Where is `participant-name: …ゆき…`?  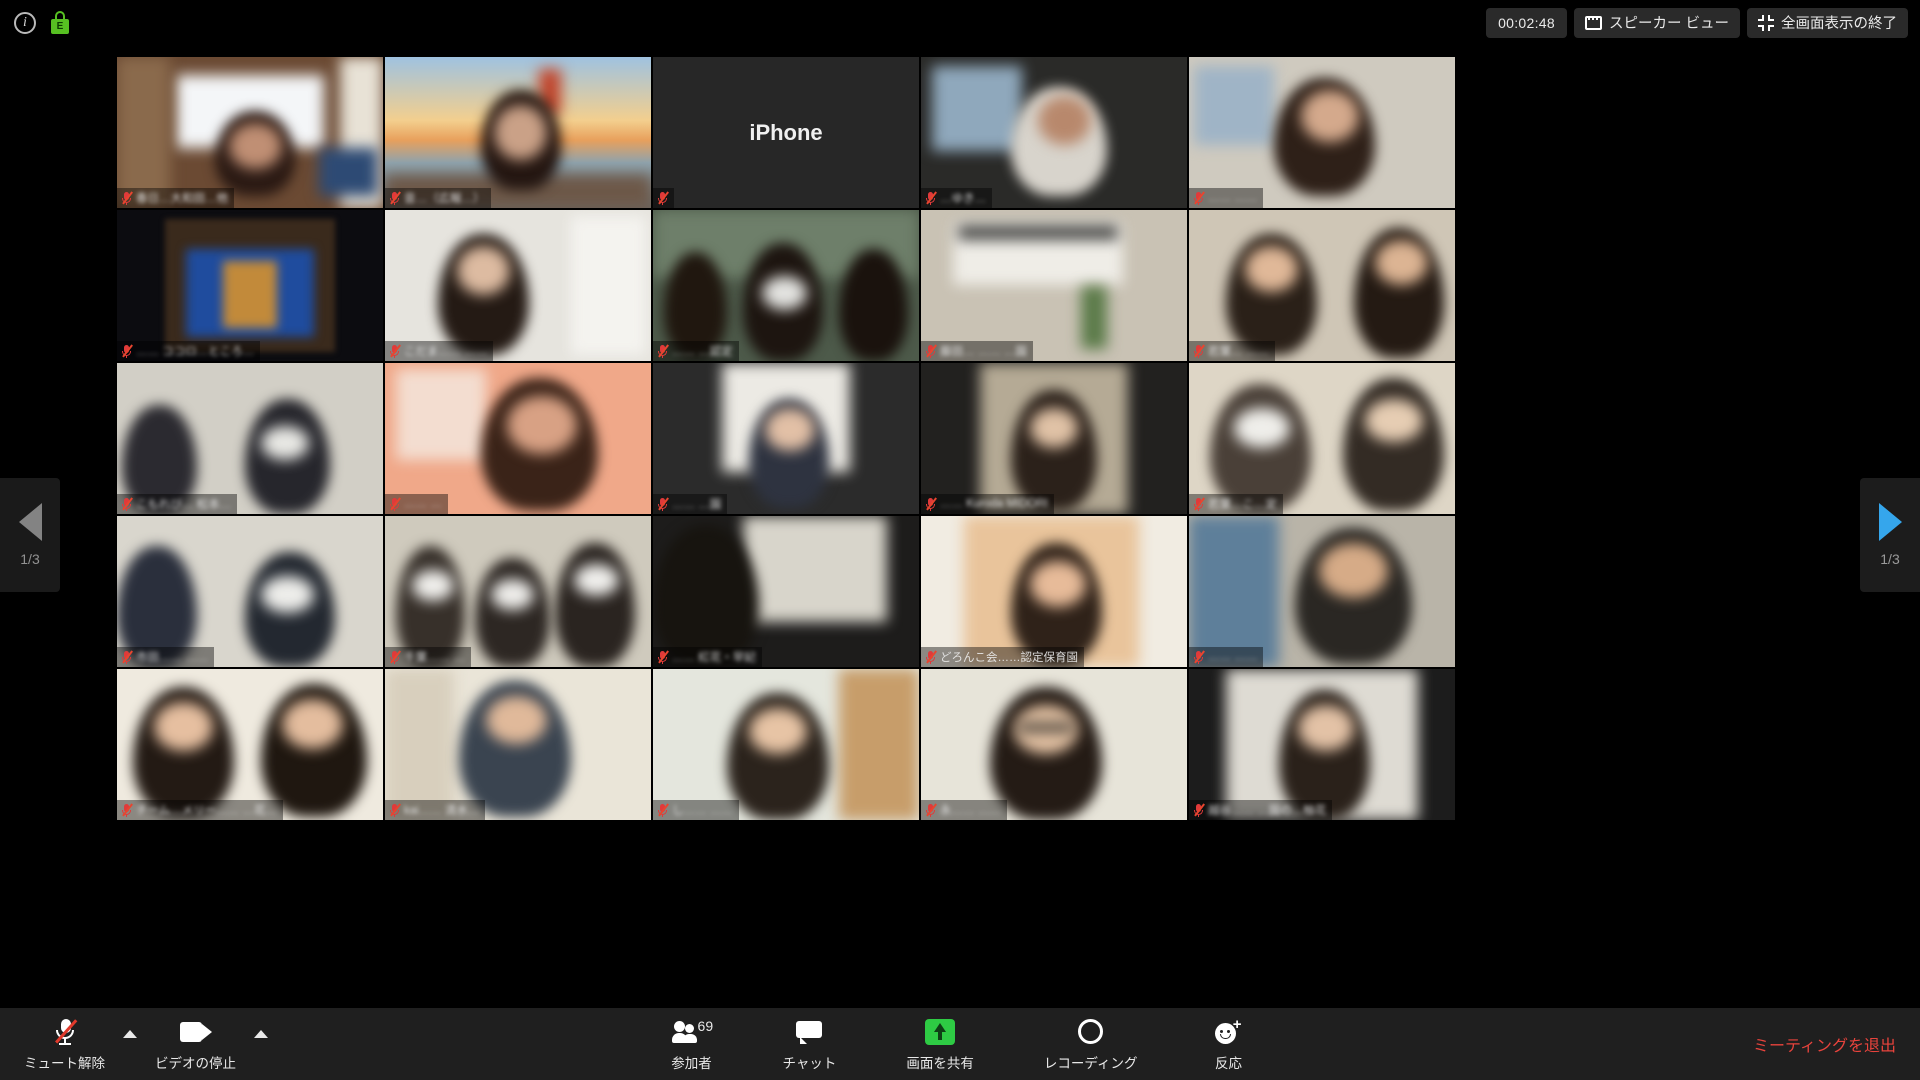
participant-name: …ゆき… is located at coordinates (963, 199).